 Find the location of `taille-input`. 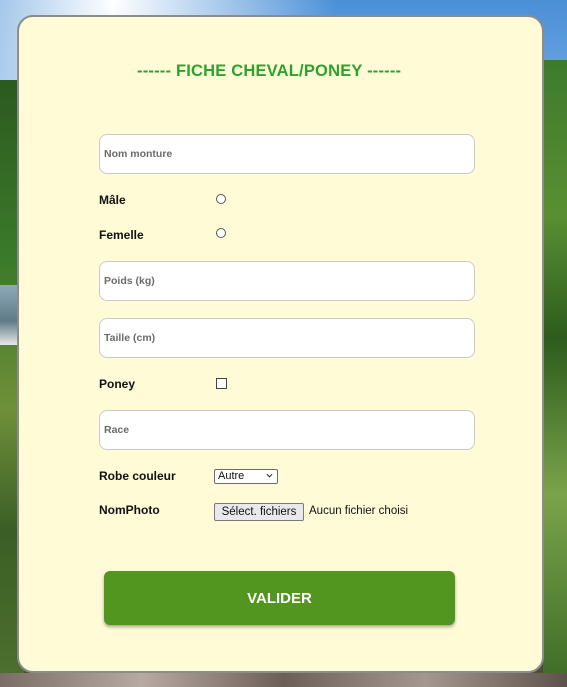

taille-input is located at coordinates (287, 338).